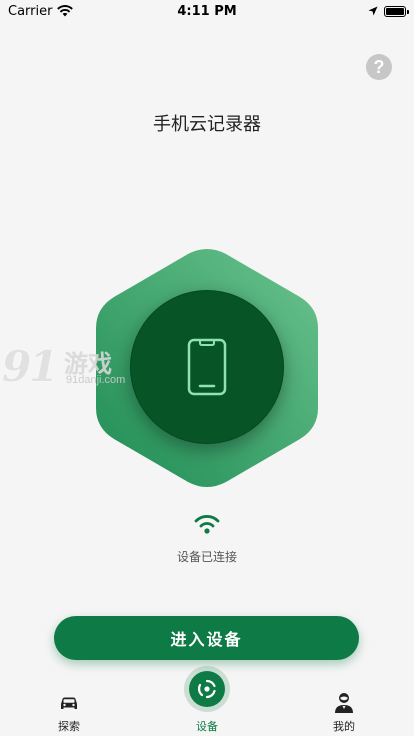  I want to click on phone-icon, so click(207, 367).